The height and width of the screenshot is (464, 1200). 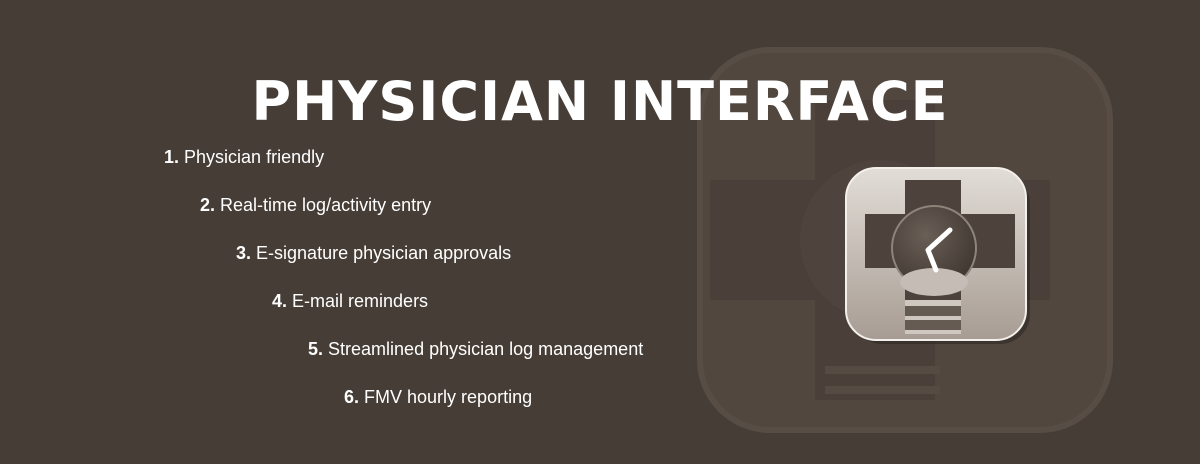 I want to click on medical-cross-clock-app-icon, so click(x=937, y=255).